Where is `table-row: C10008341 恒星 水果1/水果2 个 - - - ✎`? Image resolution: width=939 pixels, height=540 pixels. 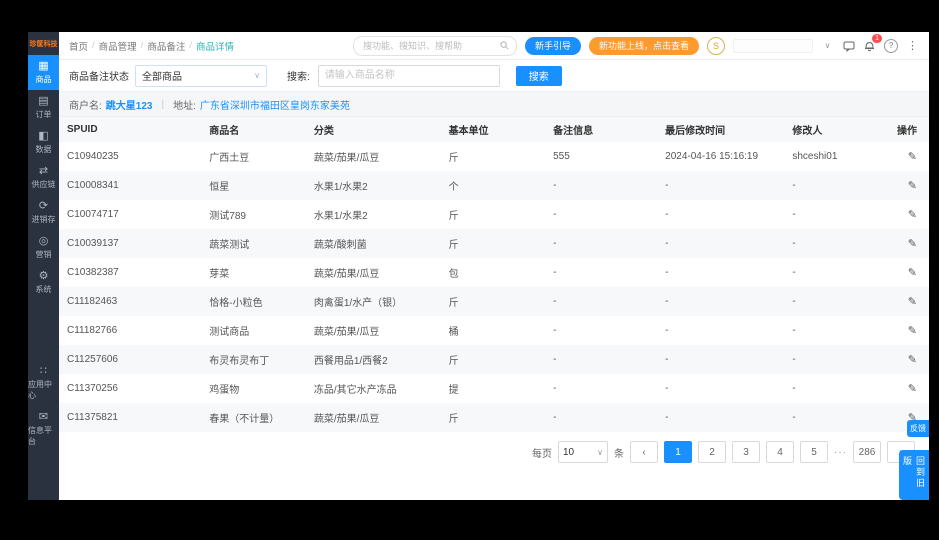 table-row: C10008341 恒星 水果1/水果2 个 - - - ✎ is located at coordinates (494, 185).